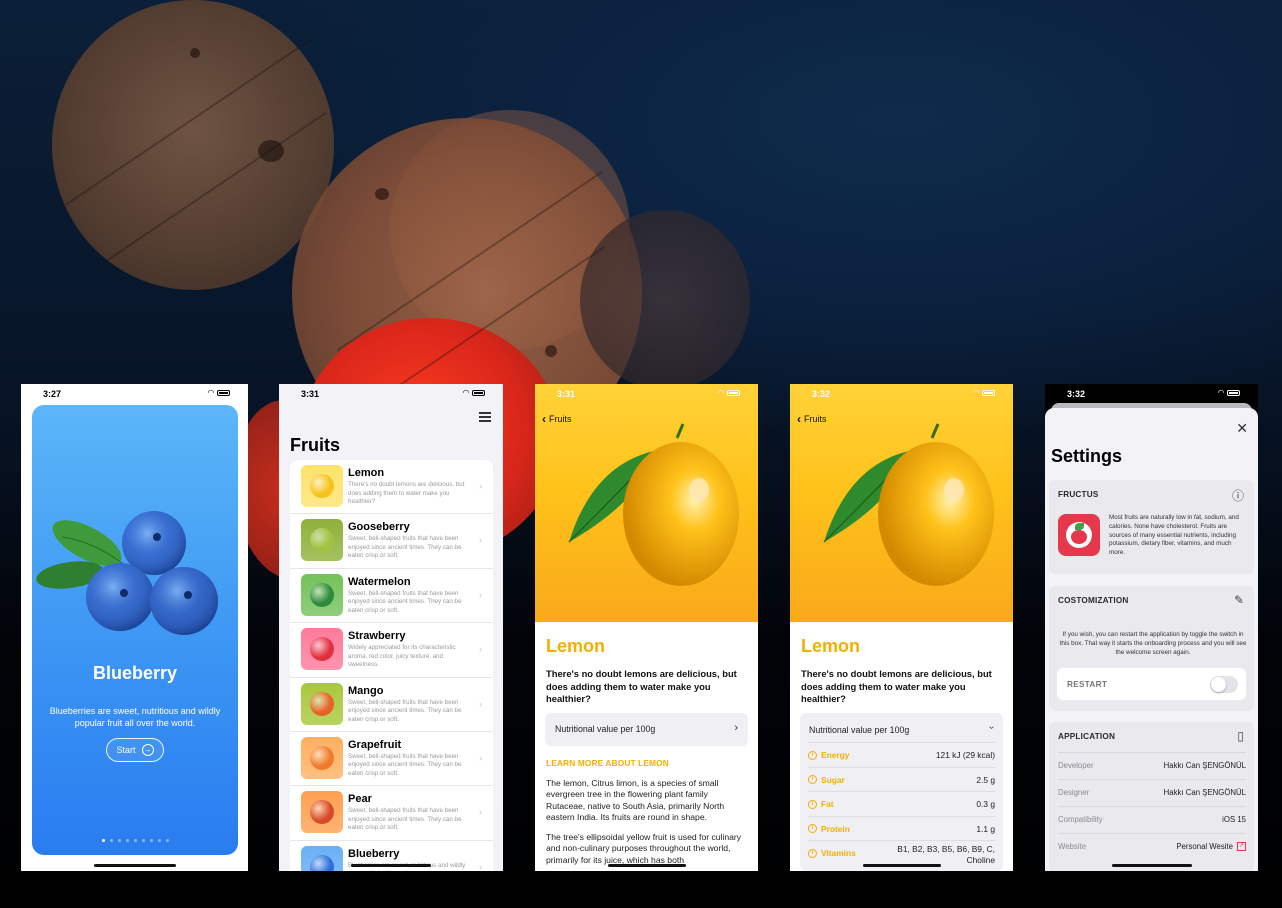  What do you see at coordinates (826, 780) in the screenshot?
I see `nutrient-name: i Sugar` at bounding box center [826, 780].